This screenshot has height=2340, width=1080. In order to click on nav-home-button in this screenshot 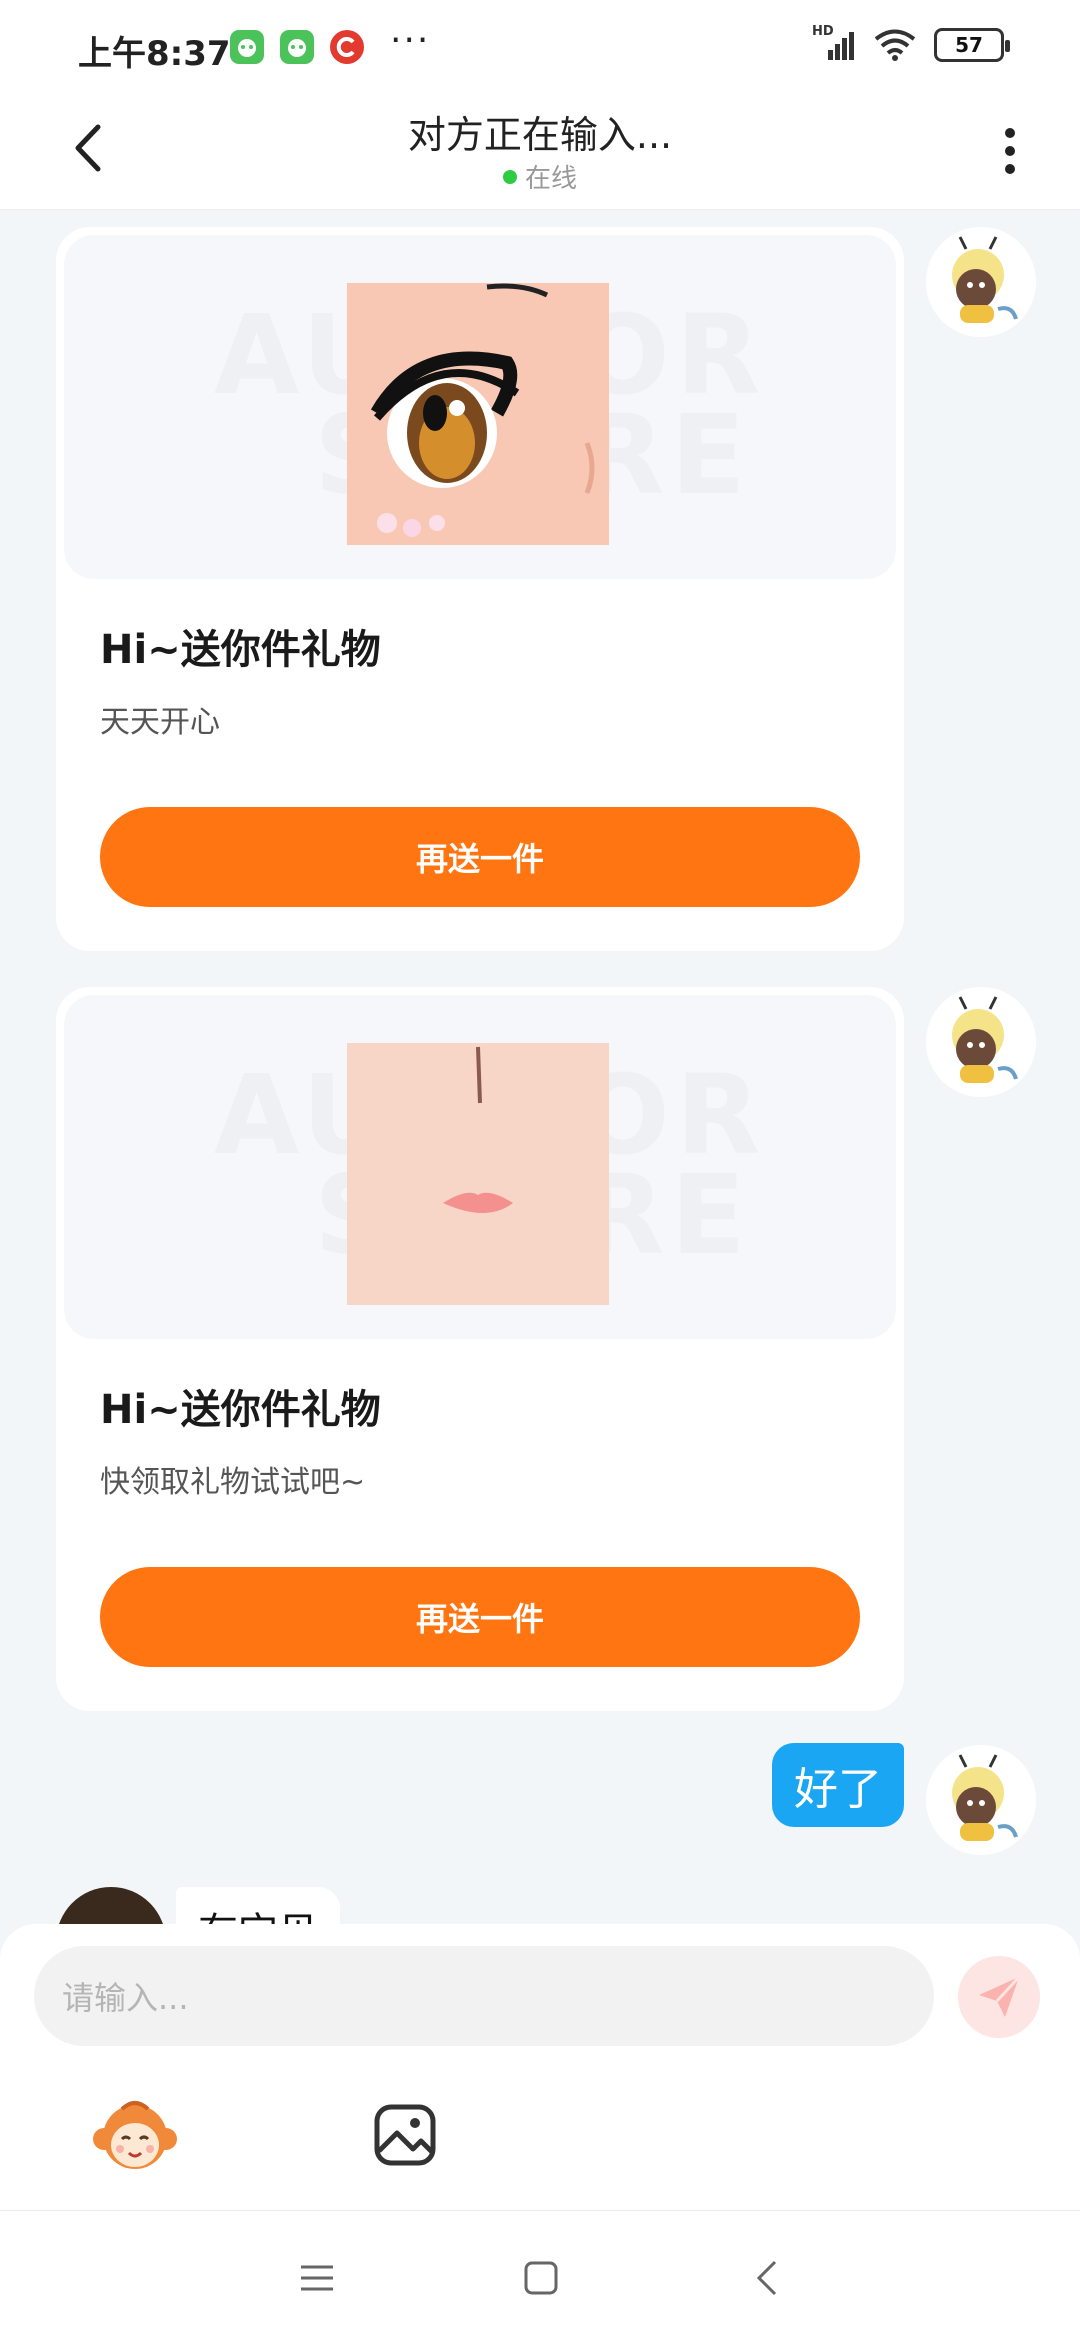, I will do `click(541, 2278)`.